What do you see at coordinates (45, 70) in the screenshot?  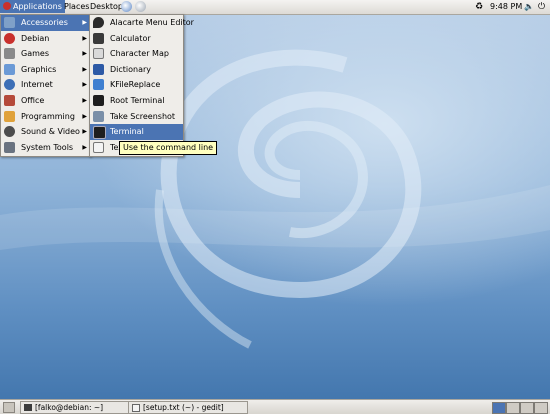 I see `menu-item-graphics: Graphics ▶` at bounding box center [45, 70].